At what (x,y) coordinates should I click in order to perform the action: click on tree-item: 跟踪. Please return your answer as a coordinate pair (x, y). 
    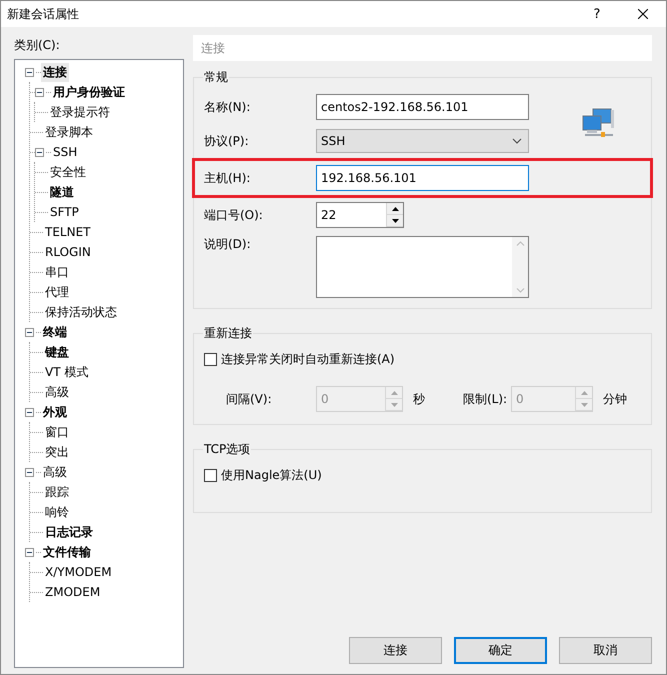
    Looking at the image, I should click on (57, 492).